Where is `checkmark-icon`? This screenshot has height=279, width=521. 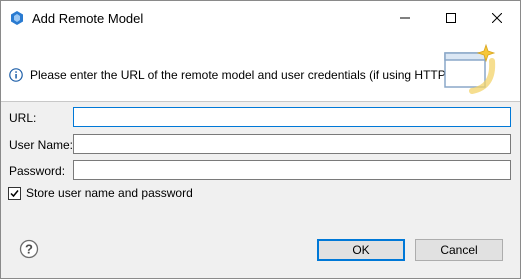
checkmark-icon is located at coordinates (14, 193).